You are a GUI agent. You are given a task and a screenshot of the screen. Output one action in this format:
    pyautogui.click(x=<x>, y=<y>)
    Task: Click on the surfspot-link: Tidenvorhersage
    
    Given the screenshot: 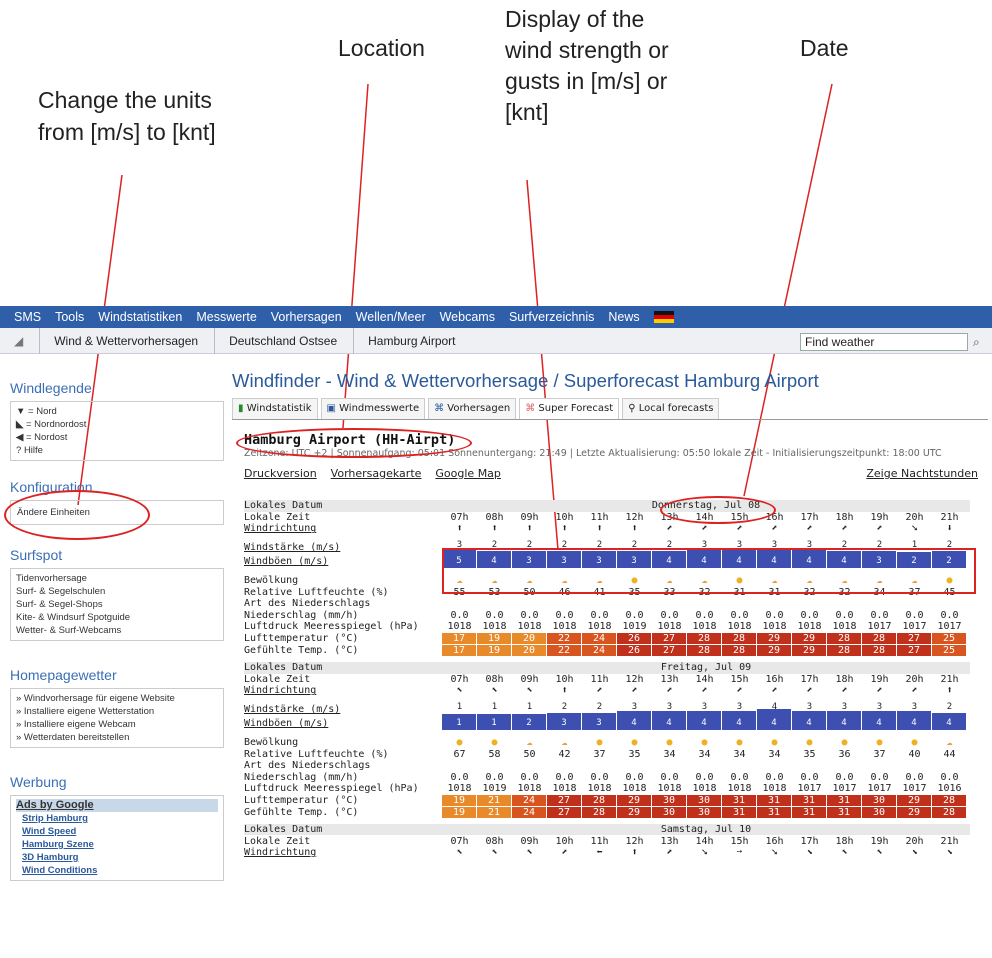 What is the action you would take?
    pyautogui.click(x=117, y=578)
    